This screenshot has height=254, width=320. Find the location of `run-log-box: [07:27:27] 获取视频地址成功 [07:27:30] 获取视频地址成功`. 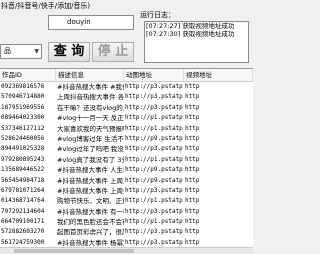

run-log-box: [07:27:27] 获取视频地址成功 [07:27:30] 获取视频地址成功 is located at coordinates (196, 42).